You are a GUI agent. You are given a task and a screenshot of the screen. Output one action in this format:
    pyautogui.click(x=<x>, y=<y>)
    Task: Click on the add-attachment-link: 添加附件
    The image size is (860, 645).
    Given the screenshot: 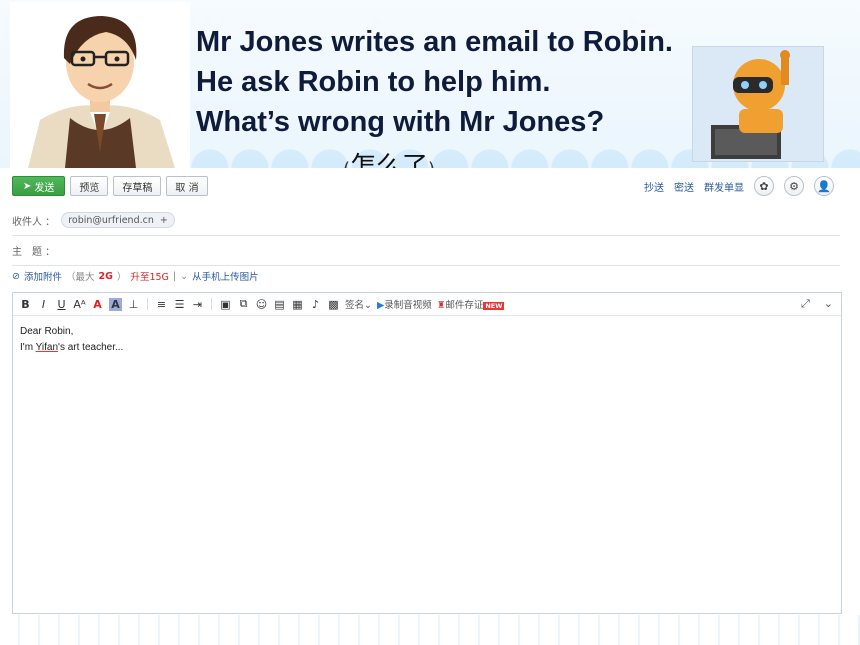 What is the action you would take?
    pyautogui.click(x=43, y=276)
    